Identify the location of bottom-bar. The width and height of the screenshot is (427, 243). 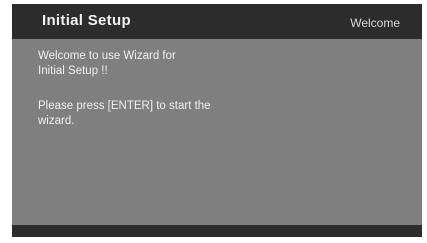
(217, 231).